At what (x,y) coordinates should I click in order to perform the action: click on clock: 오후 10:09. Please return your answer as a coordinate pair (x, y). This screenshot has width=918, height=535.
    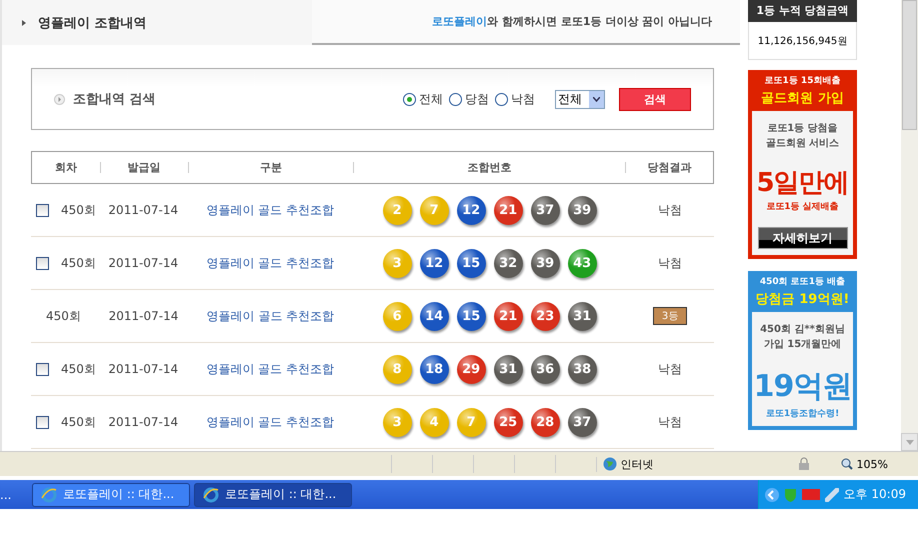
    Looking at the image, I should click on (875, 494).